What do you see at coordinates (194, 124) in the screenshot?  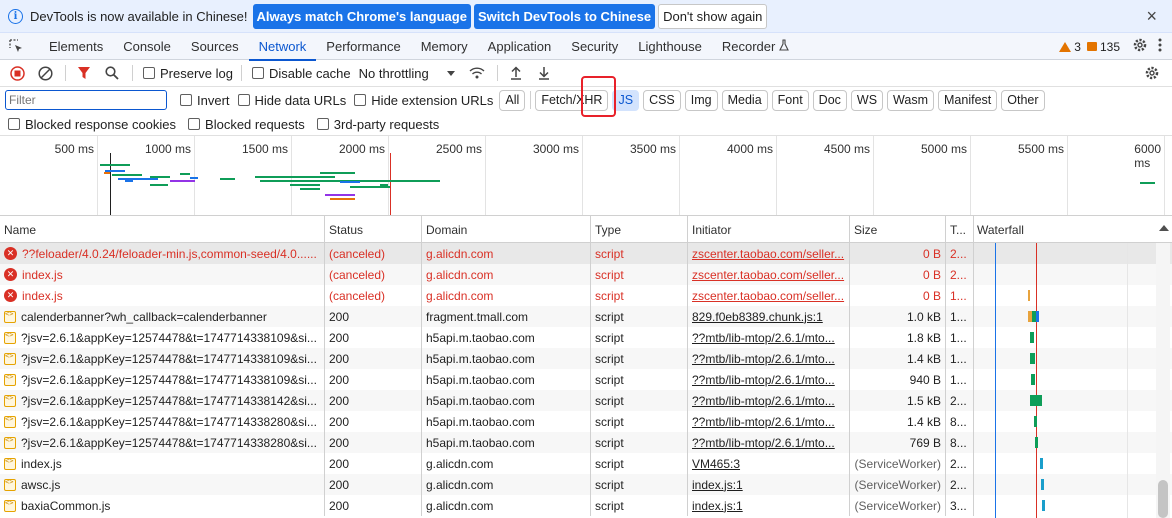 I see `blocked-requests-checkbox` at bounding box center [194, 124].